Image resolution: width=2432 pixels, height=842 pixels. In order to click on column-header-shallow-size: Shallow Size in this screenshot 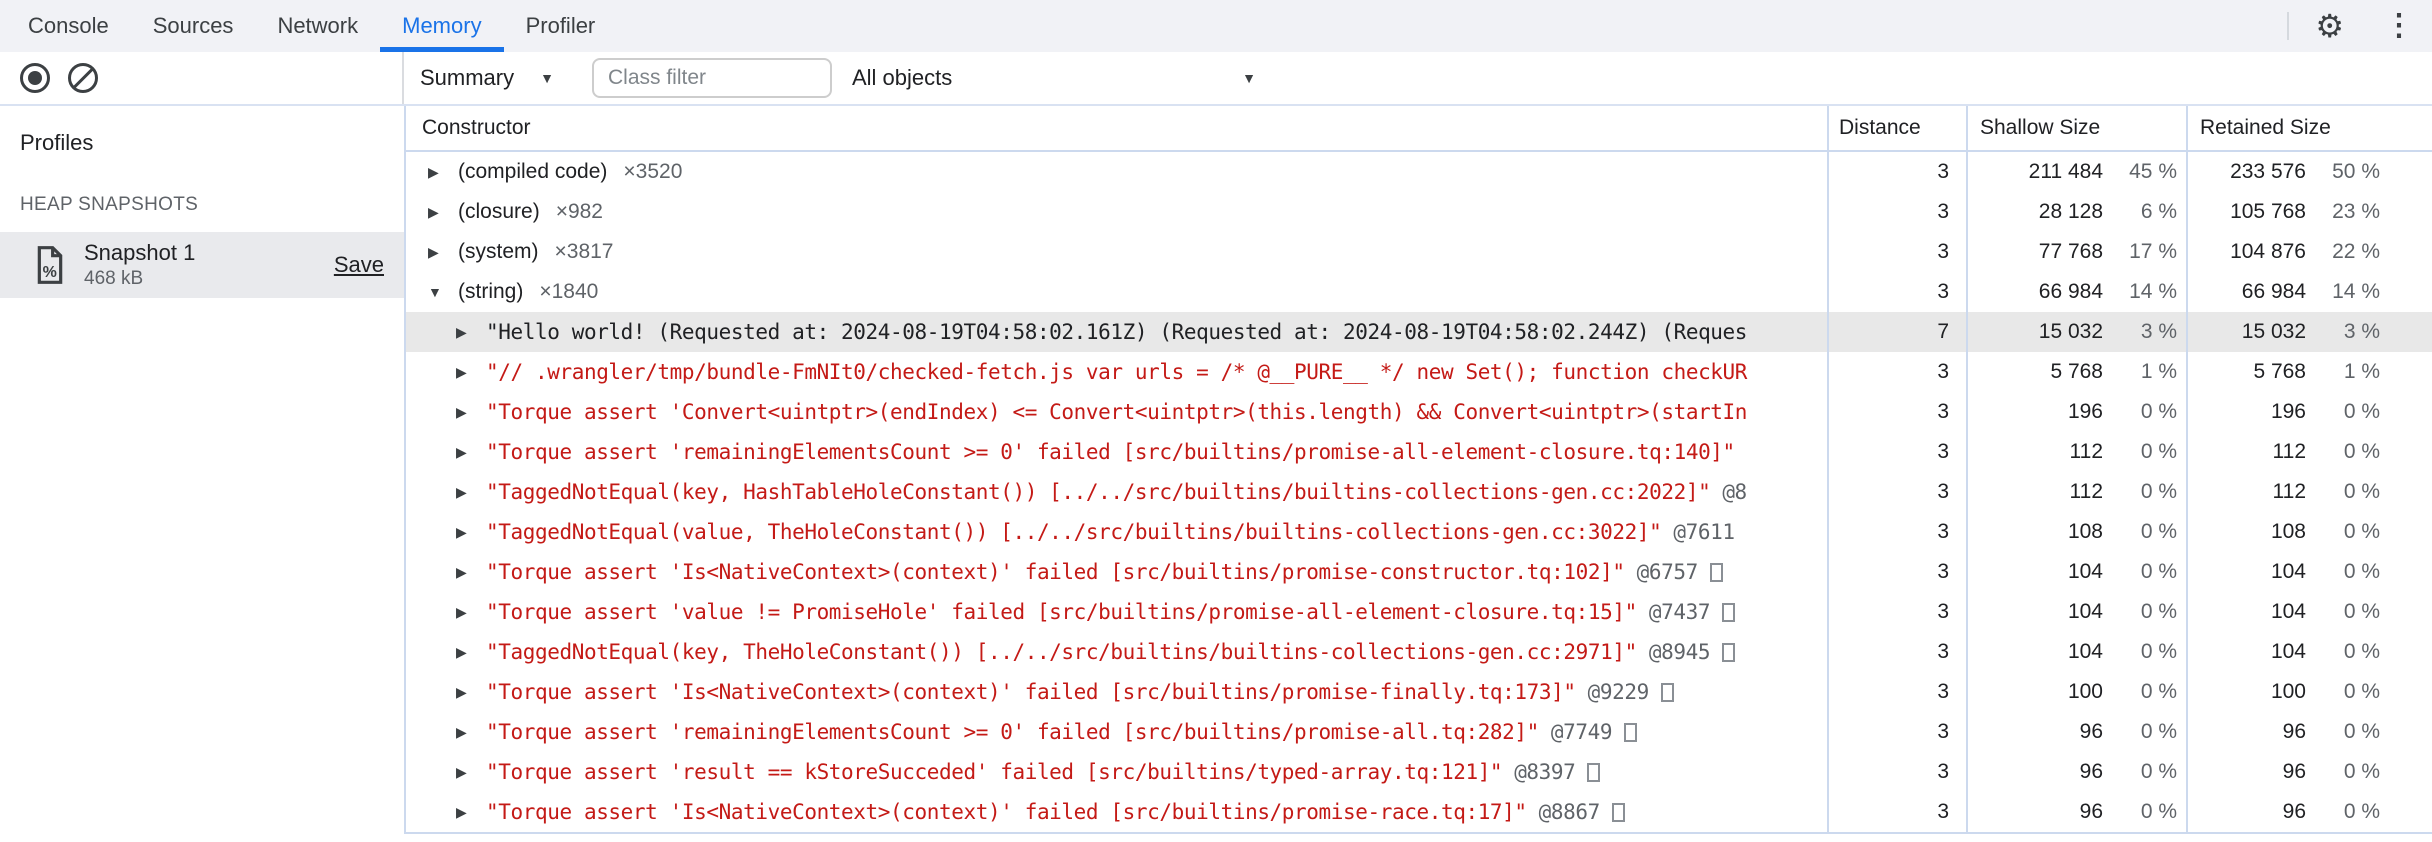, I will do `click(2076, 128)`.